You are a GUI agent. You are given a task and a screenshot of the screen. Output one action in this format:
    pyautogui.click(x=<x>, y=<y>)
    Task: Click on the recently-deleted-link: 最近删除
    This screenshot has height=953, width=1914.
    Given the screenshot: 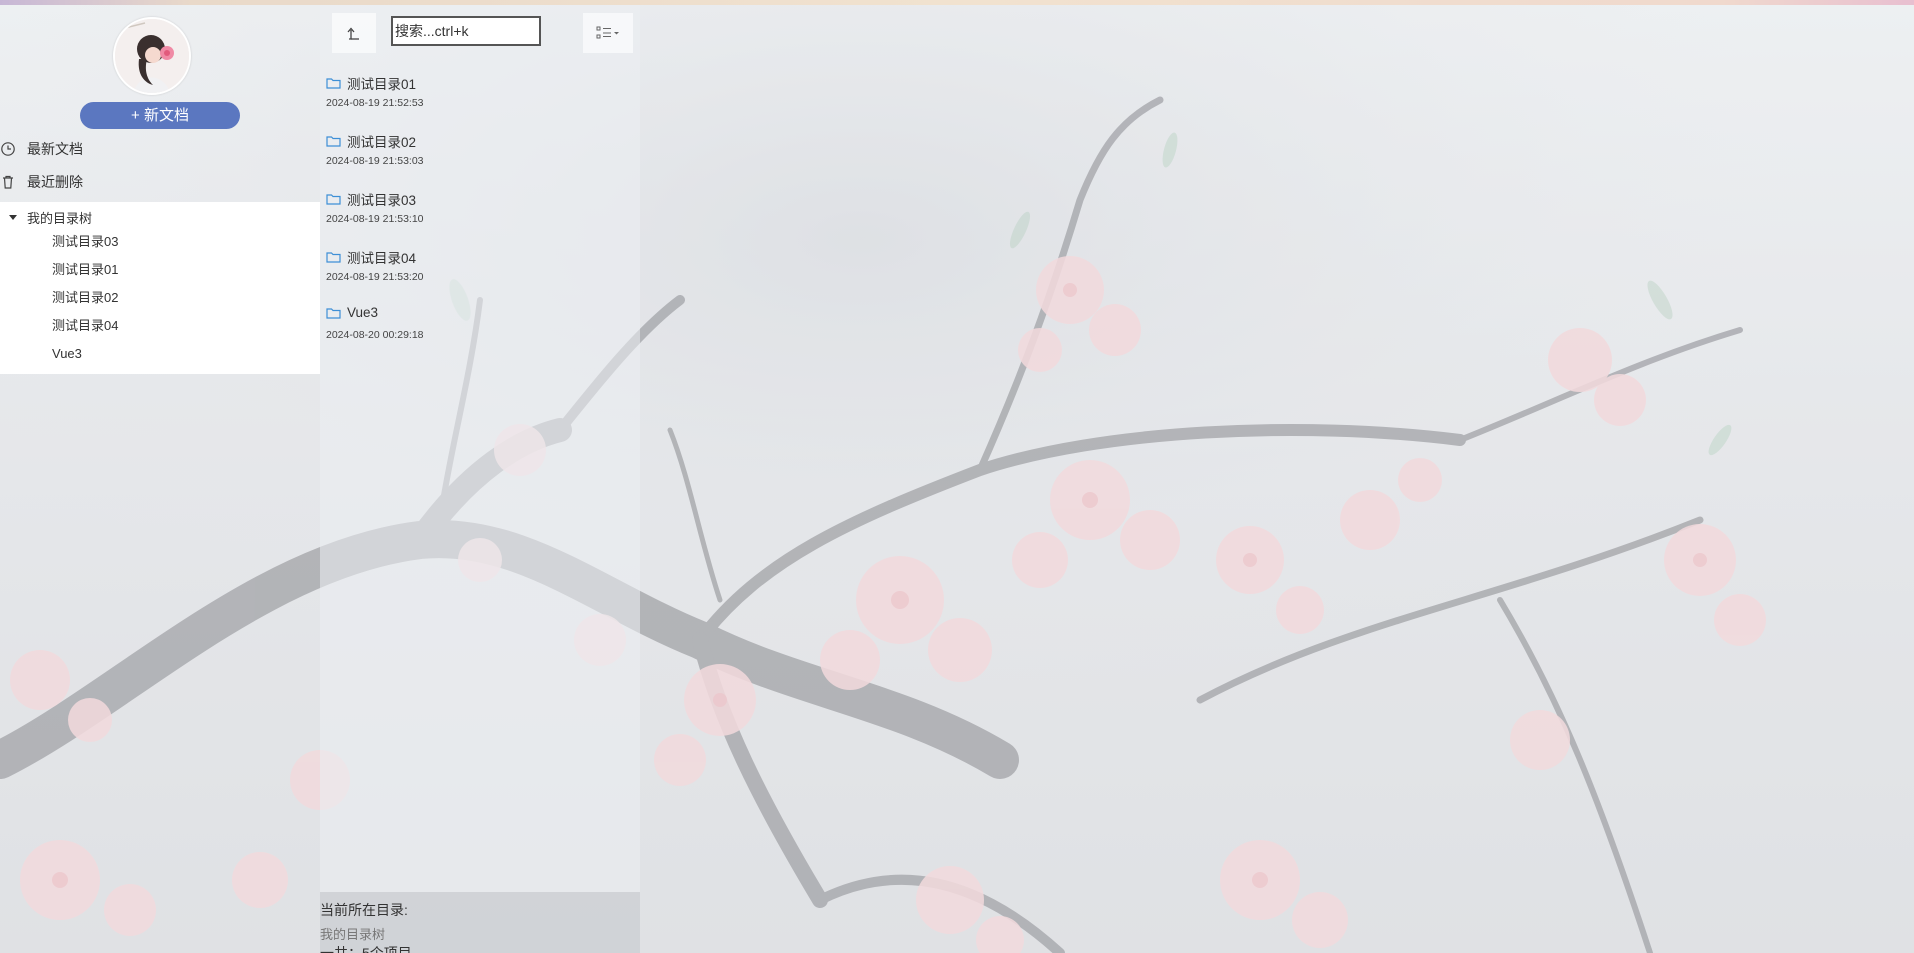 What is the action you would take?
    pyautogui.click(x=41, y=182)
    